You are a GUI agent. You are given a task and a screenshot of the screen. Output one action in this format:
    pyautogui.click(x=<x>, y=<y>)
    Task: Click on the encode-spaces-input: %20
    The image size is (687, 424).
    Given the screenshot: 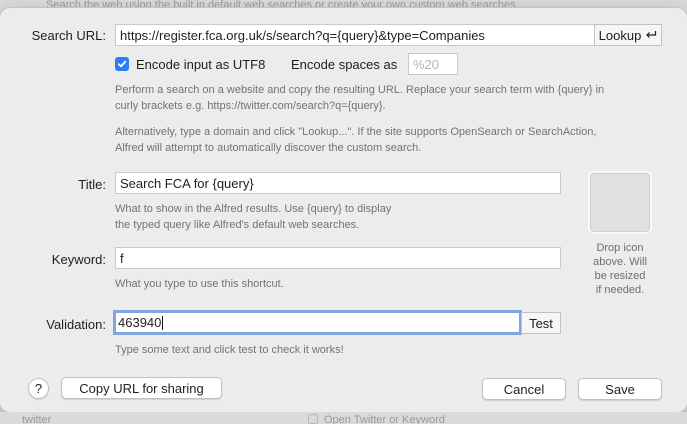 What is the action you would take?
    pyautogui.click(x=433, y=64)
    